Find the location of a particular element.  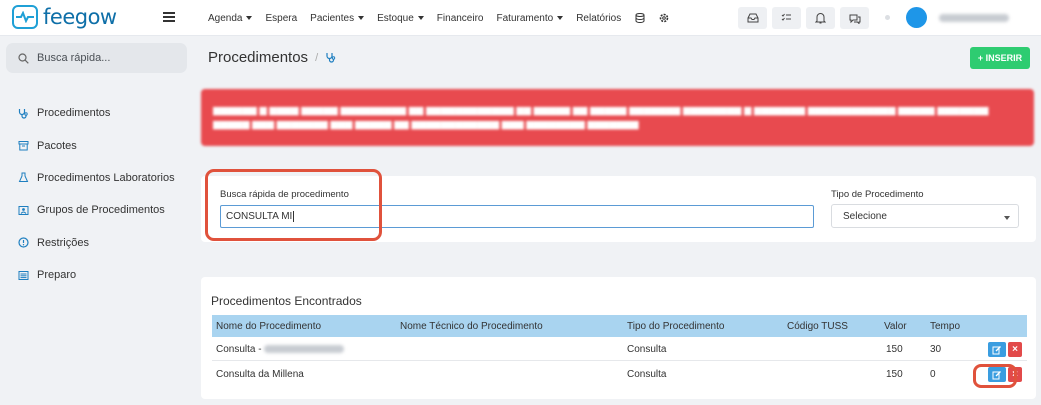

delete-button: × is located at coordinates (1015, 349).